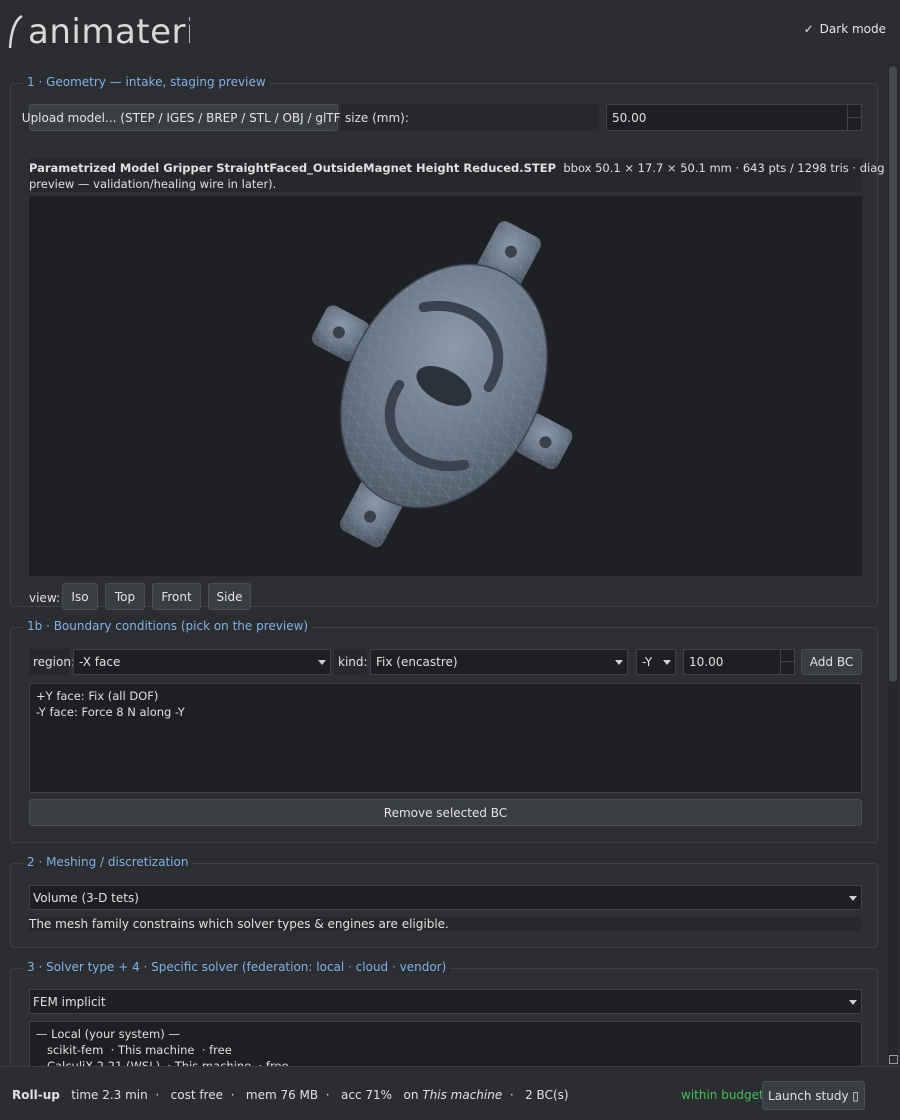 This screenshot has height=1120, width=900. What do you see at coordinates (196, 1095) in the screenshot?
I see `rollup-cost: cost free` at bounding box center [196, 1095].